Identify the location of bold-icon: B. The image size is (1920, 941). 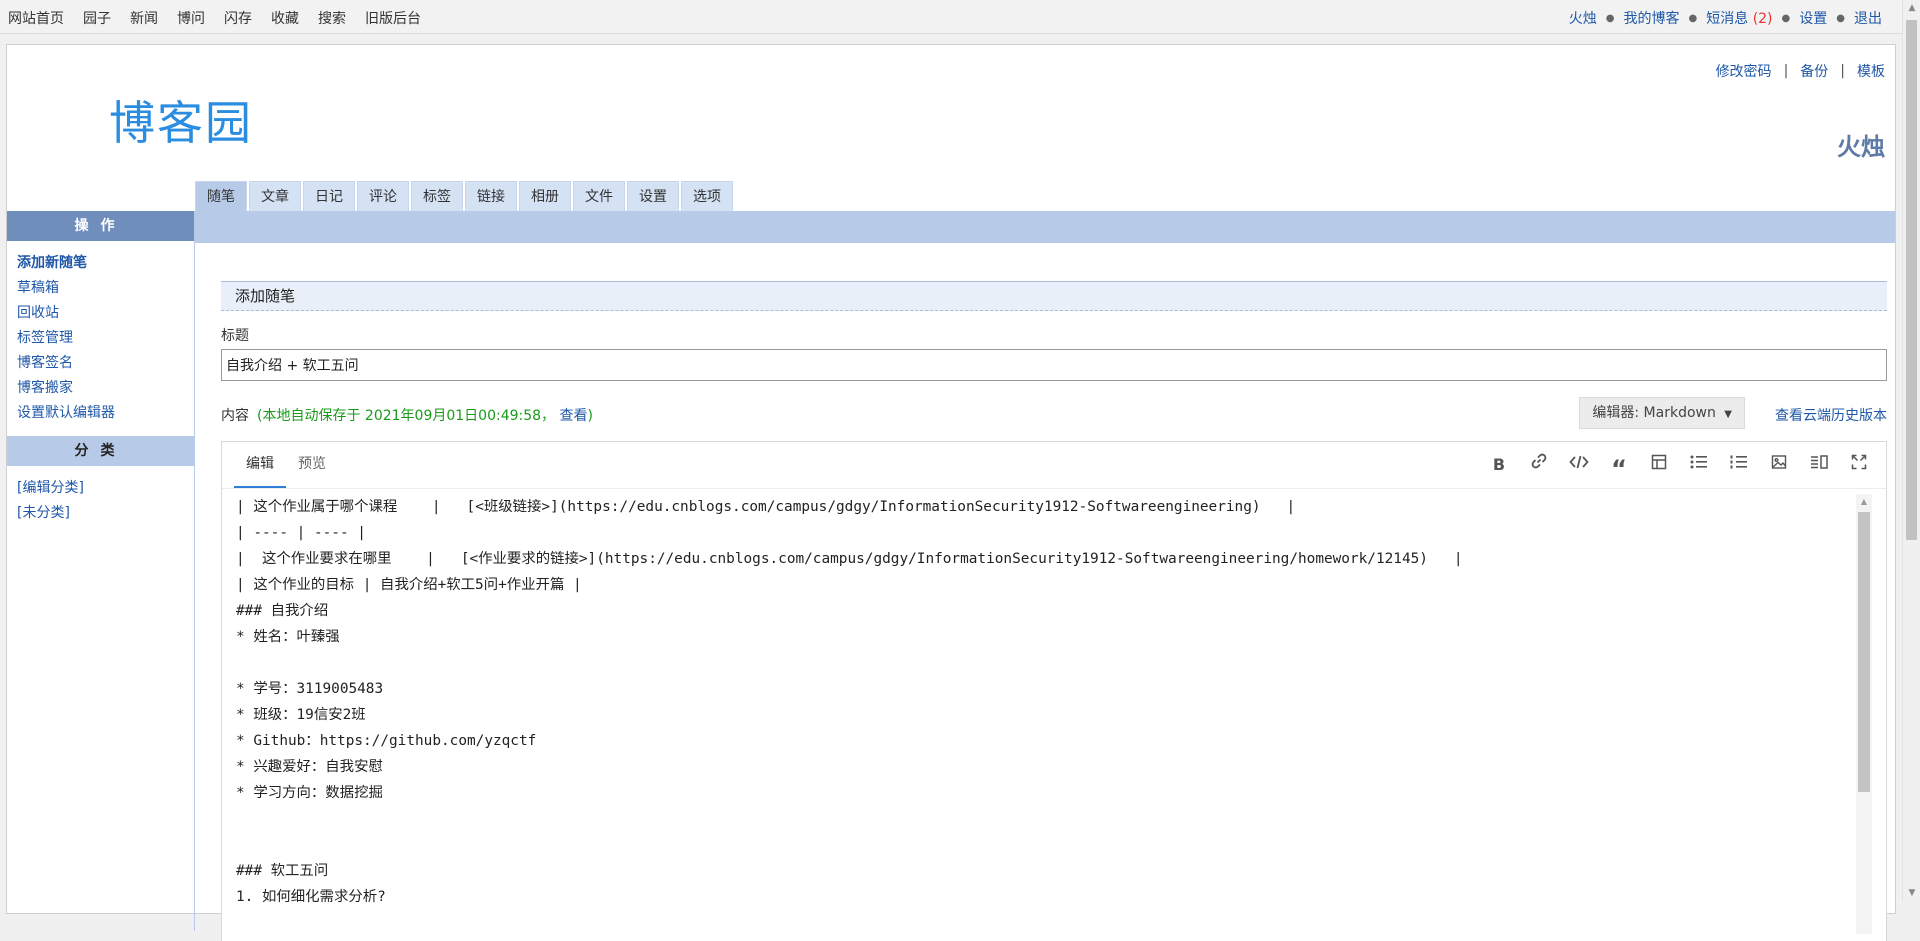
(1499, 465).